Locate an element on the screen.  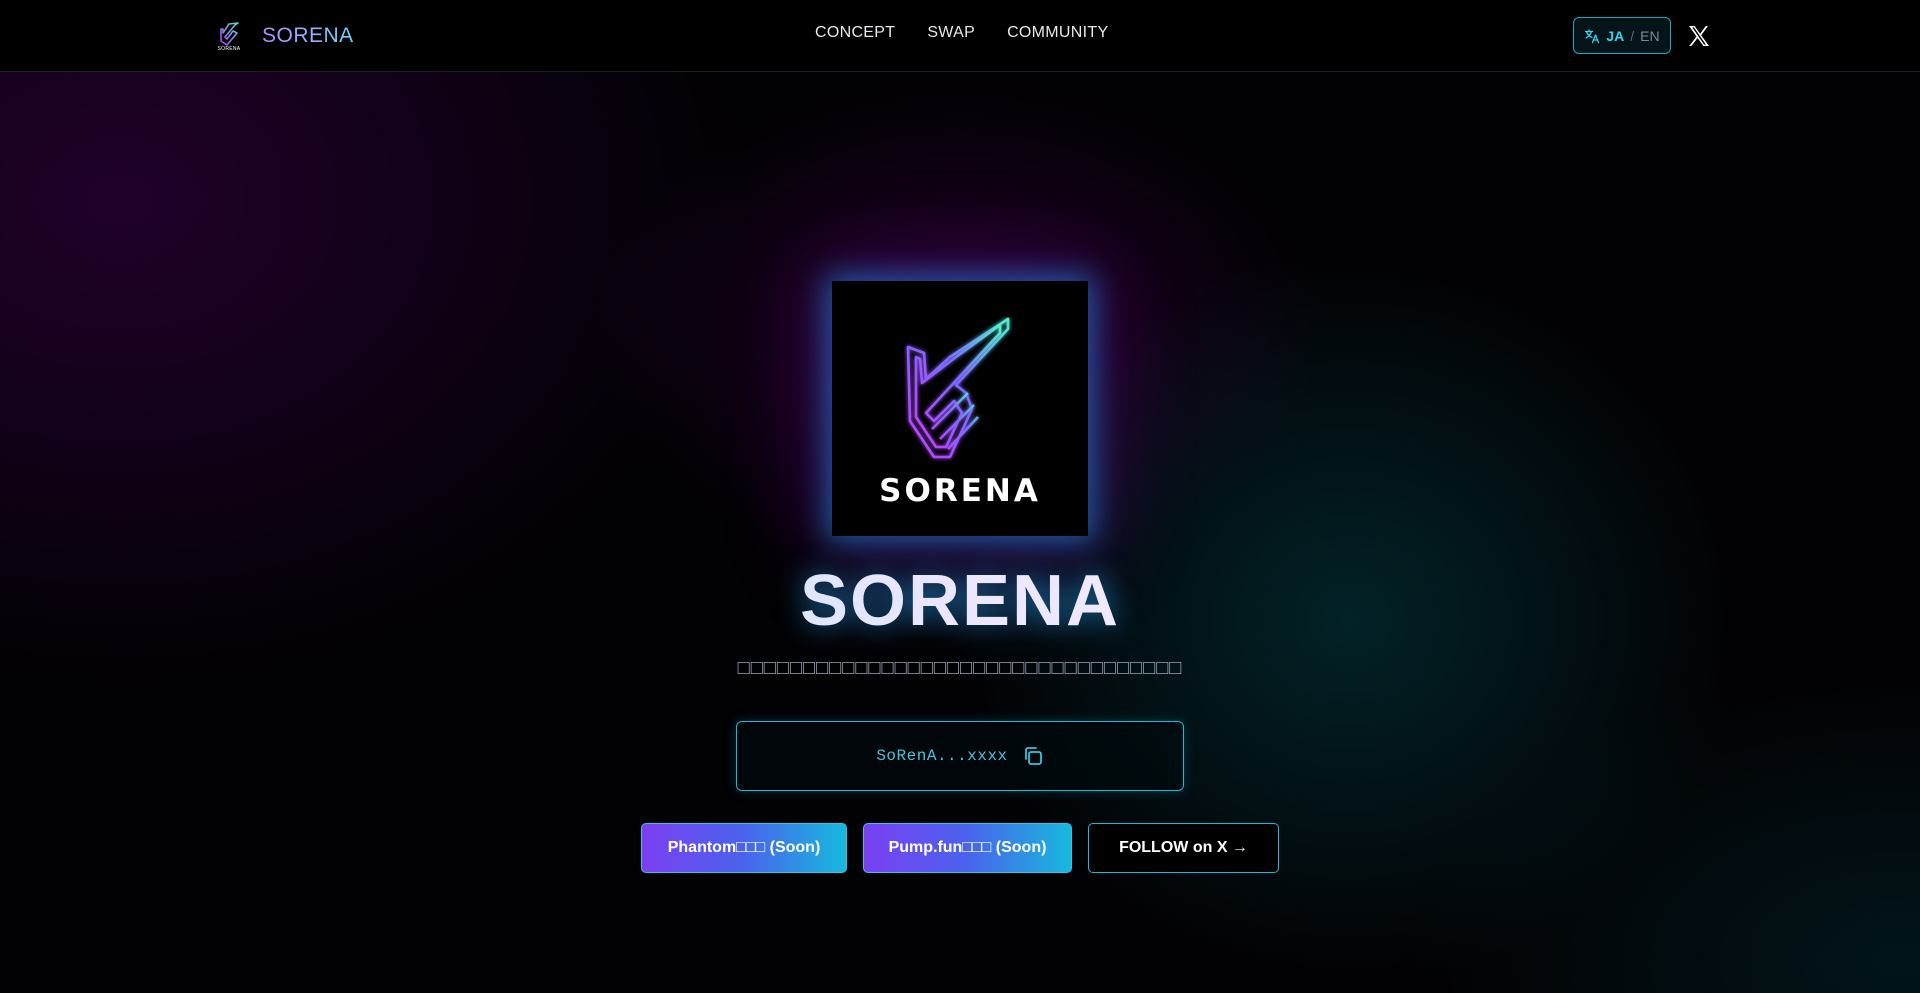
copy-icon is located at coordinates (1033, 756).